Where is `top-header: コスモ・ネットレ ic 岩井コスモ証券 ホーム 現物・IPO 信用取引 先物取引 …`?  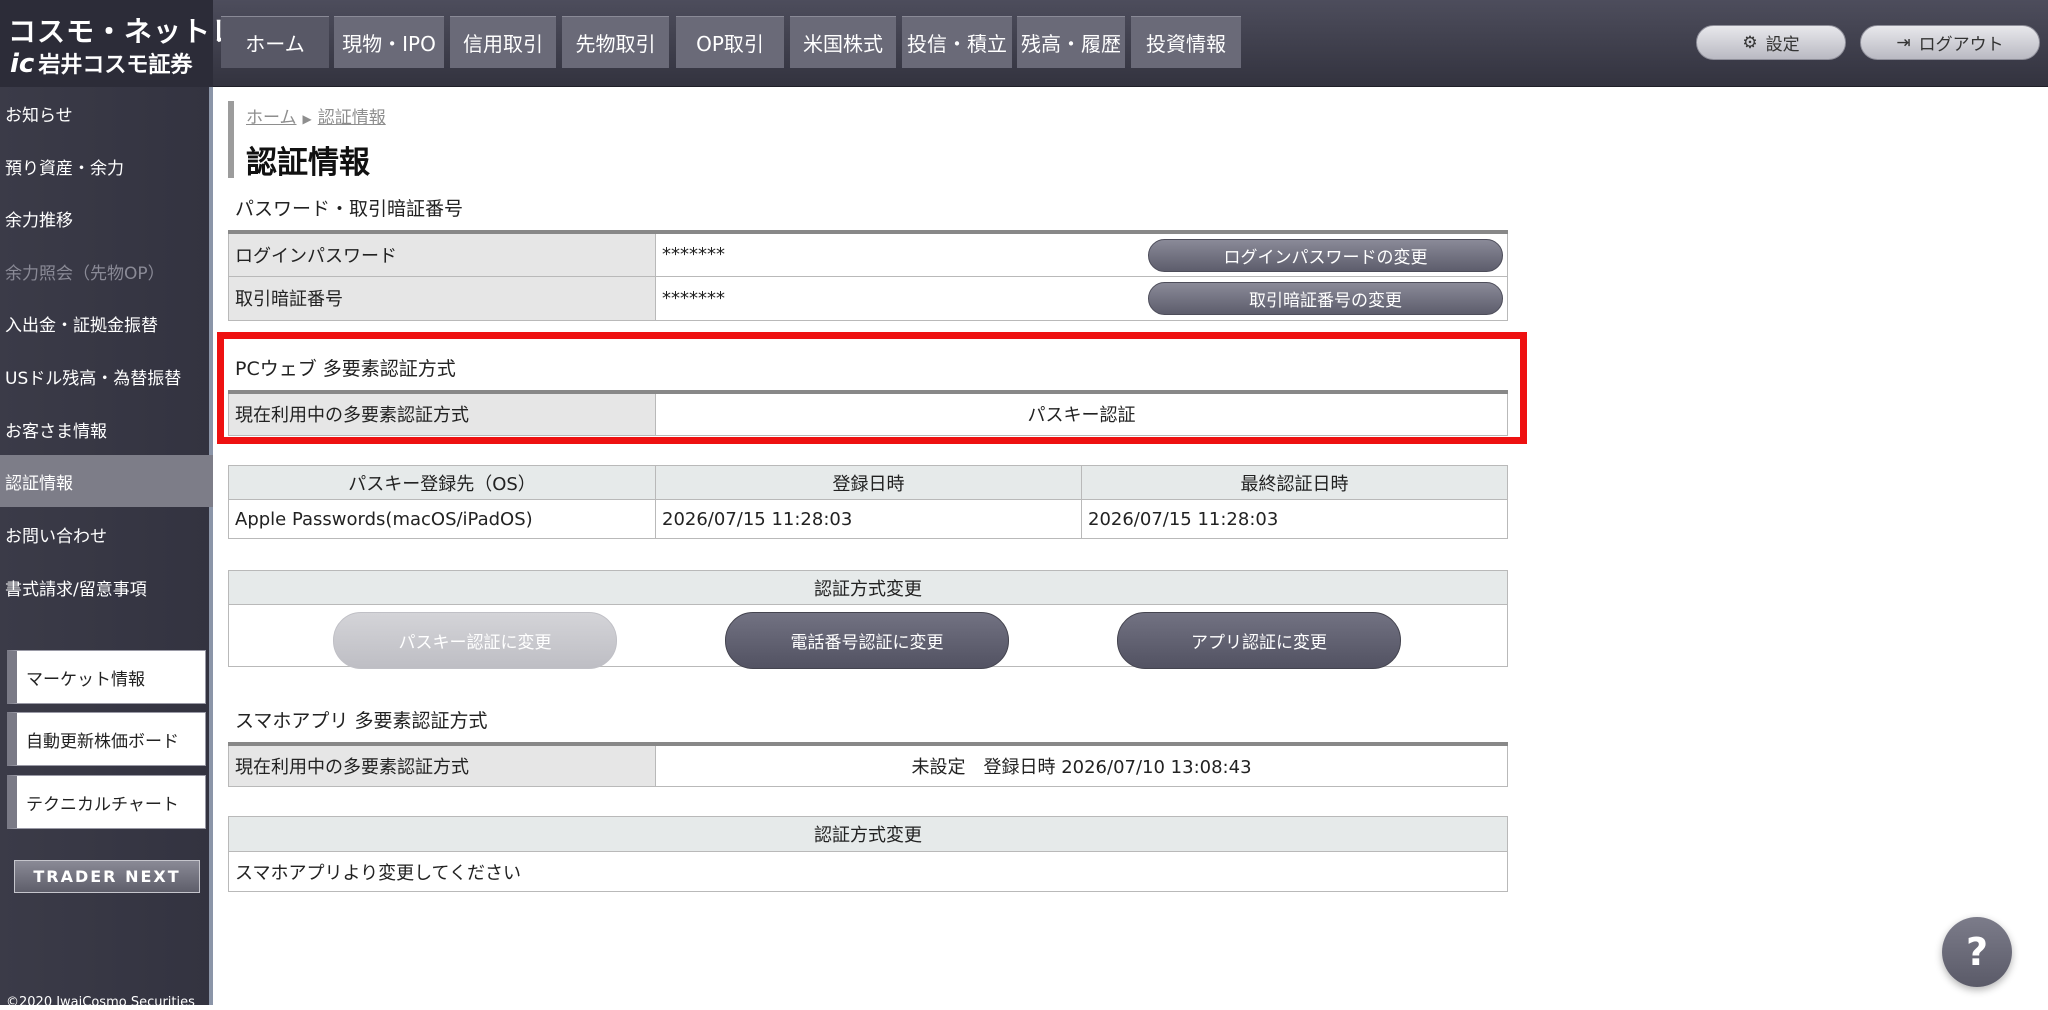
top-header: コスモ・ネットレ ic 岩井コスモ証券 ホーム 現物・IPO 信用取引 先物取引 … is located at coordinates (1024, 43).